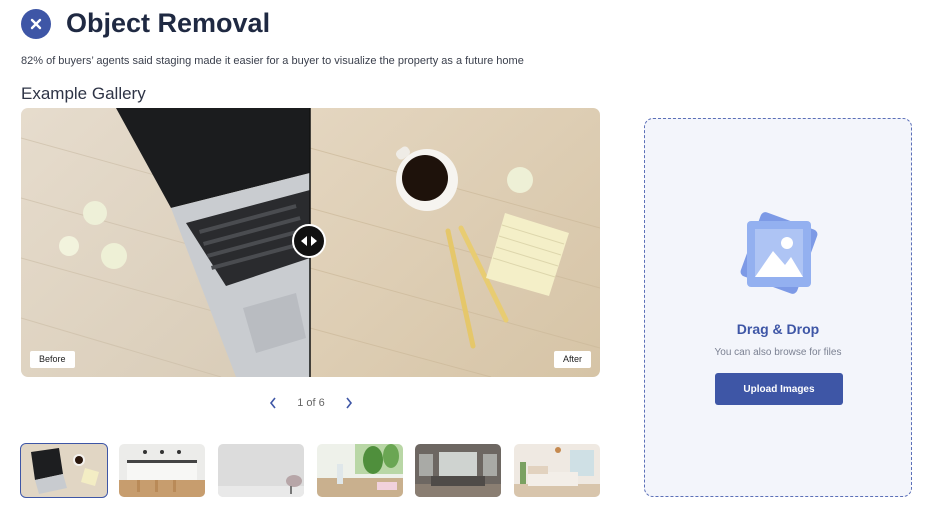 Image resolution: width=932 pixels, height=531 pixels. I want to click on thumbnail-desk, so click(64, 470).